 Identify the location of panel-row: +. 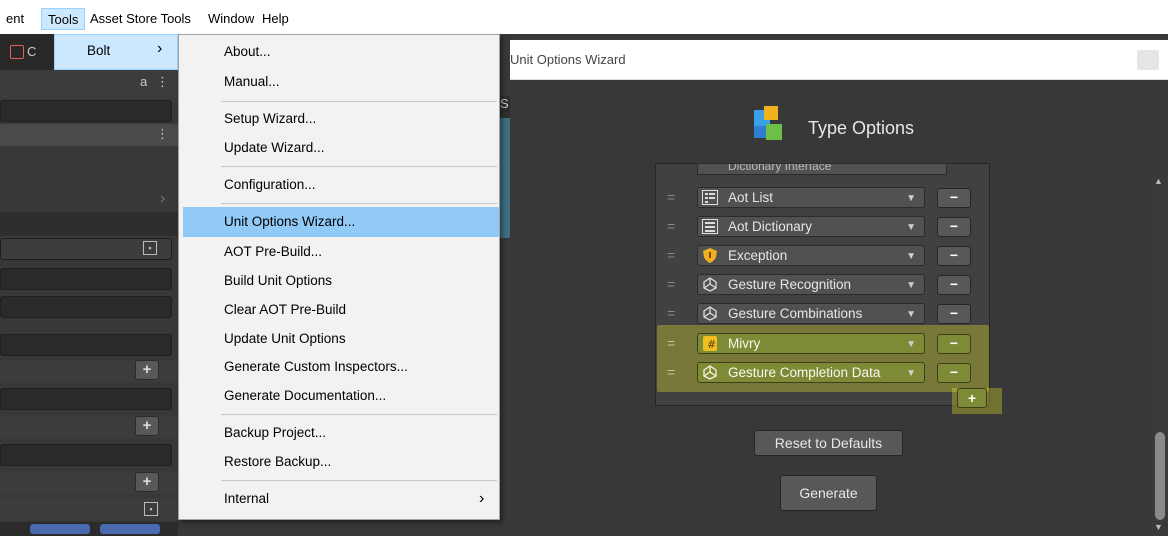
(89, 427).